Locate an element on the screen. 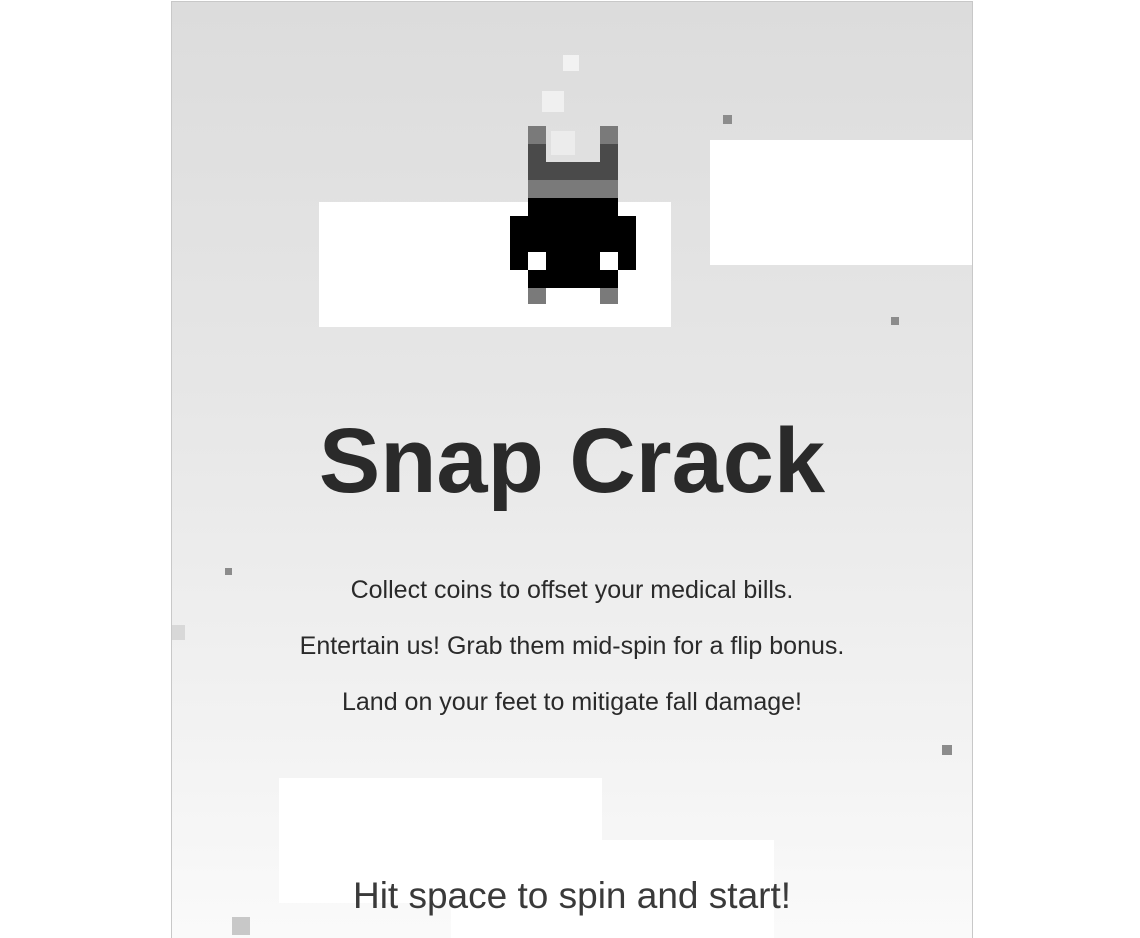 The width and height of the screenshot is (1140, 938). pixel-character-icon is located at coordinates (573, 215).